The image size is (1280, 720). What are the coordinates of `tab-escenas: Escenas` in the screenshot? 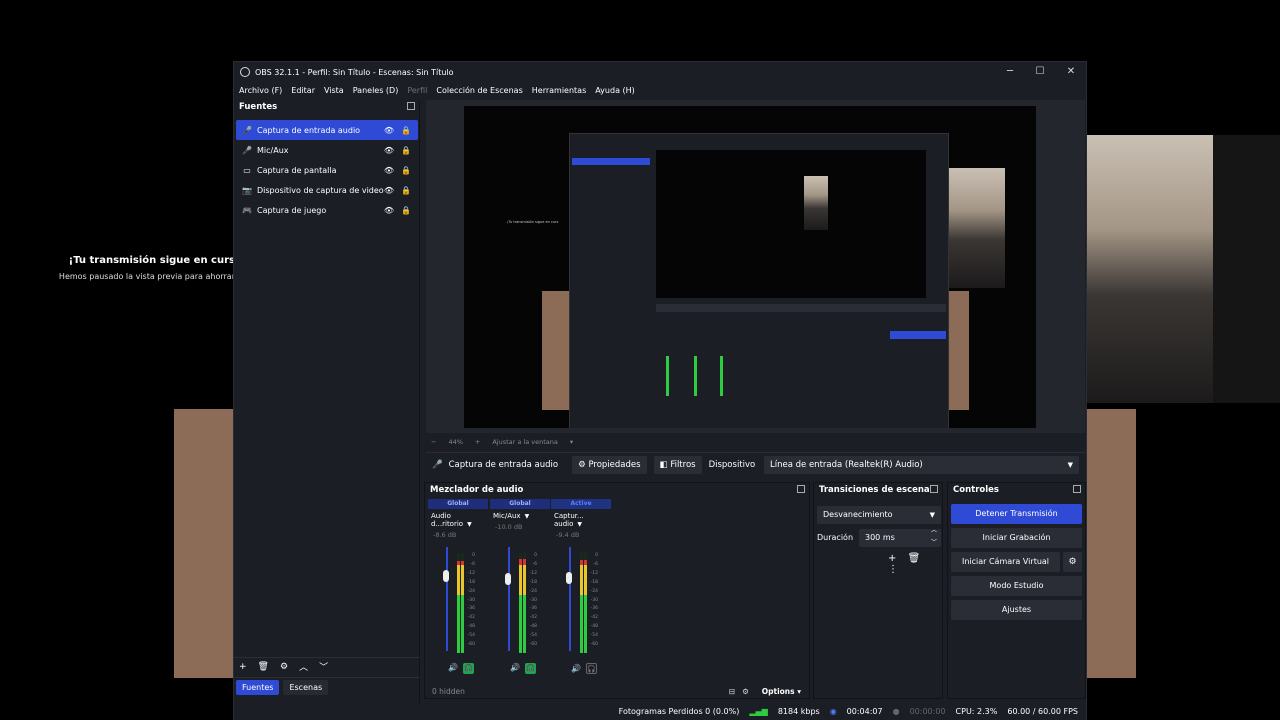 It's located at (306, 687).